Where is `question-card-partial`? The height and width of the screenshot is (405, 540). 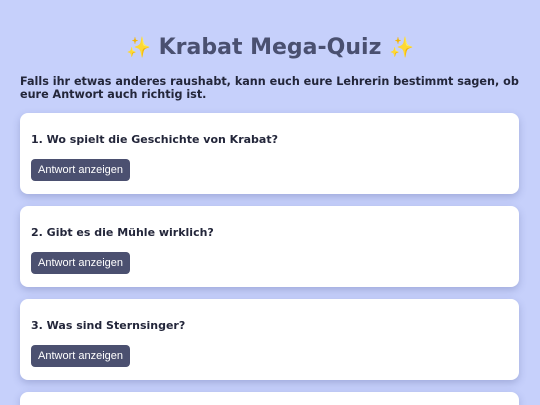 question-card-partial is located at coordinates (269, 398).